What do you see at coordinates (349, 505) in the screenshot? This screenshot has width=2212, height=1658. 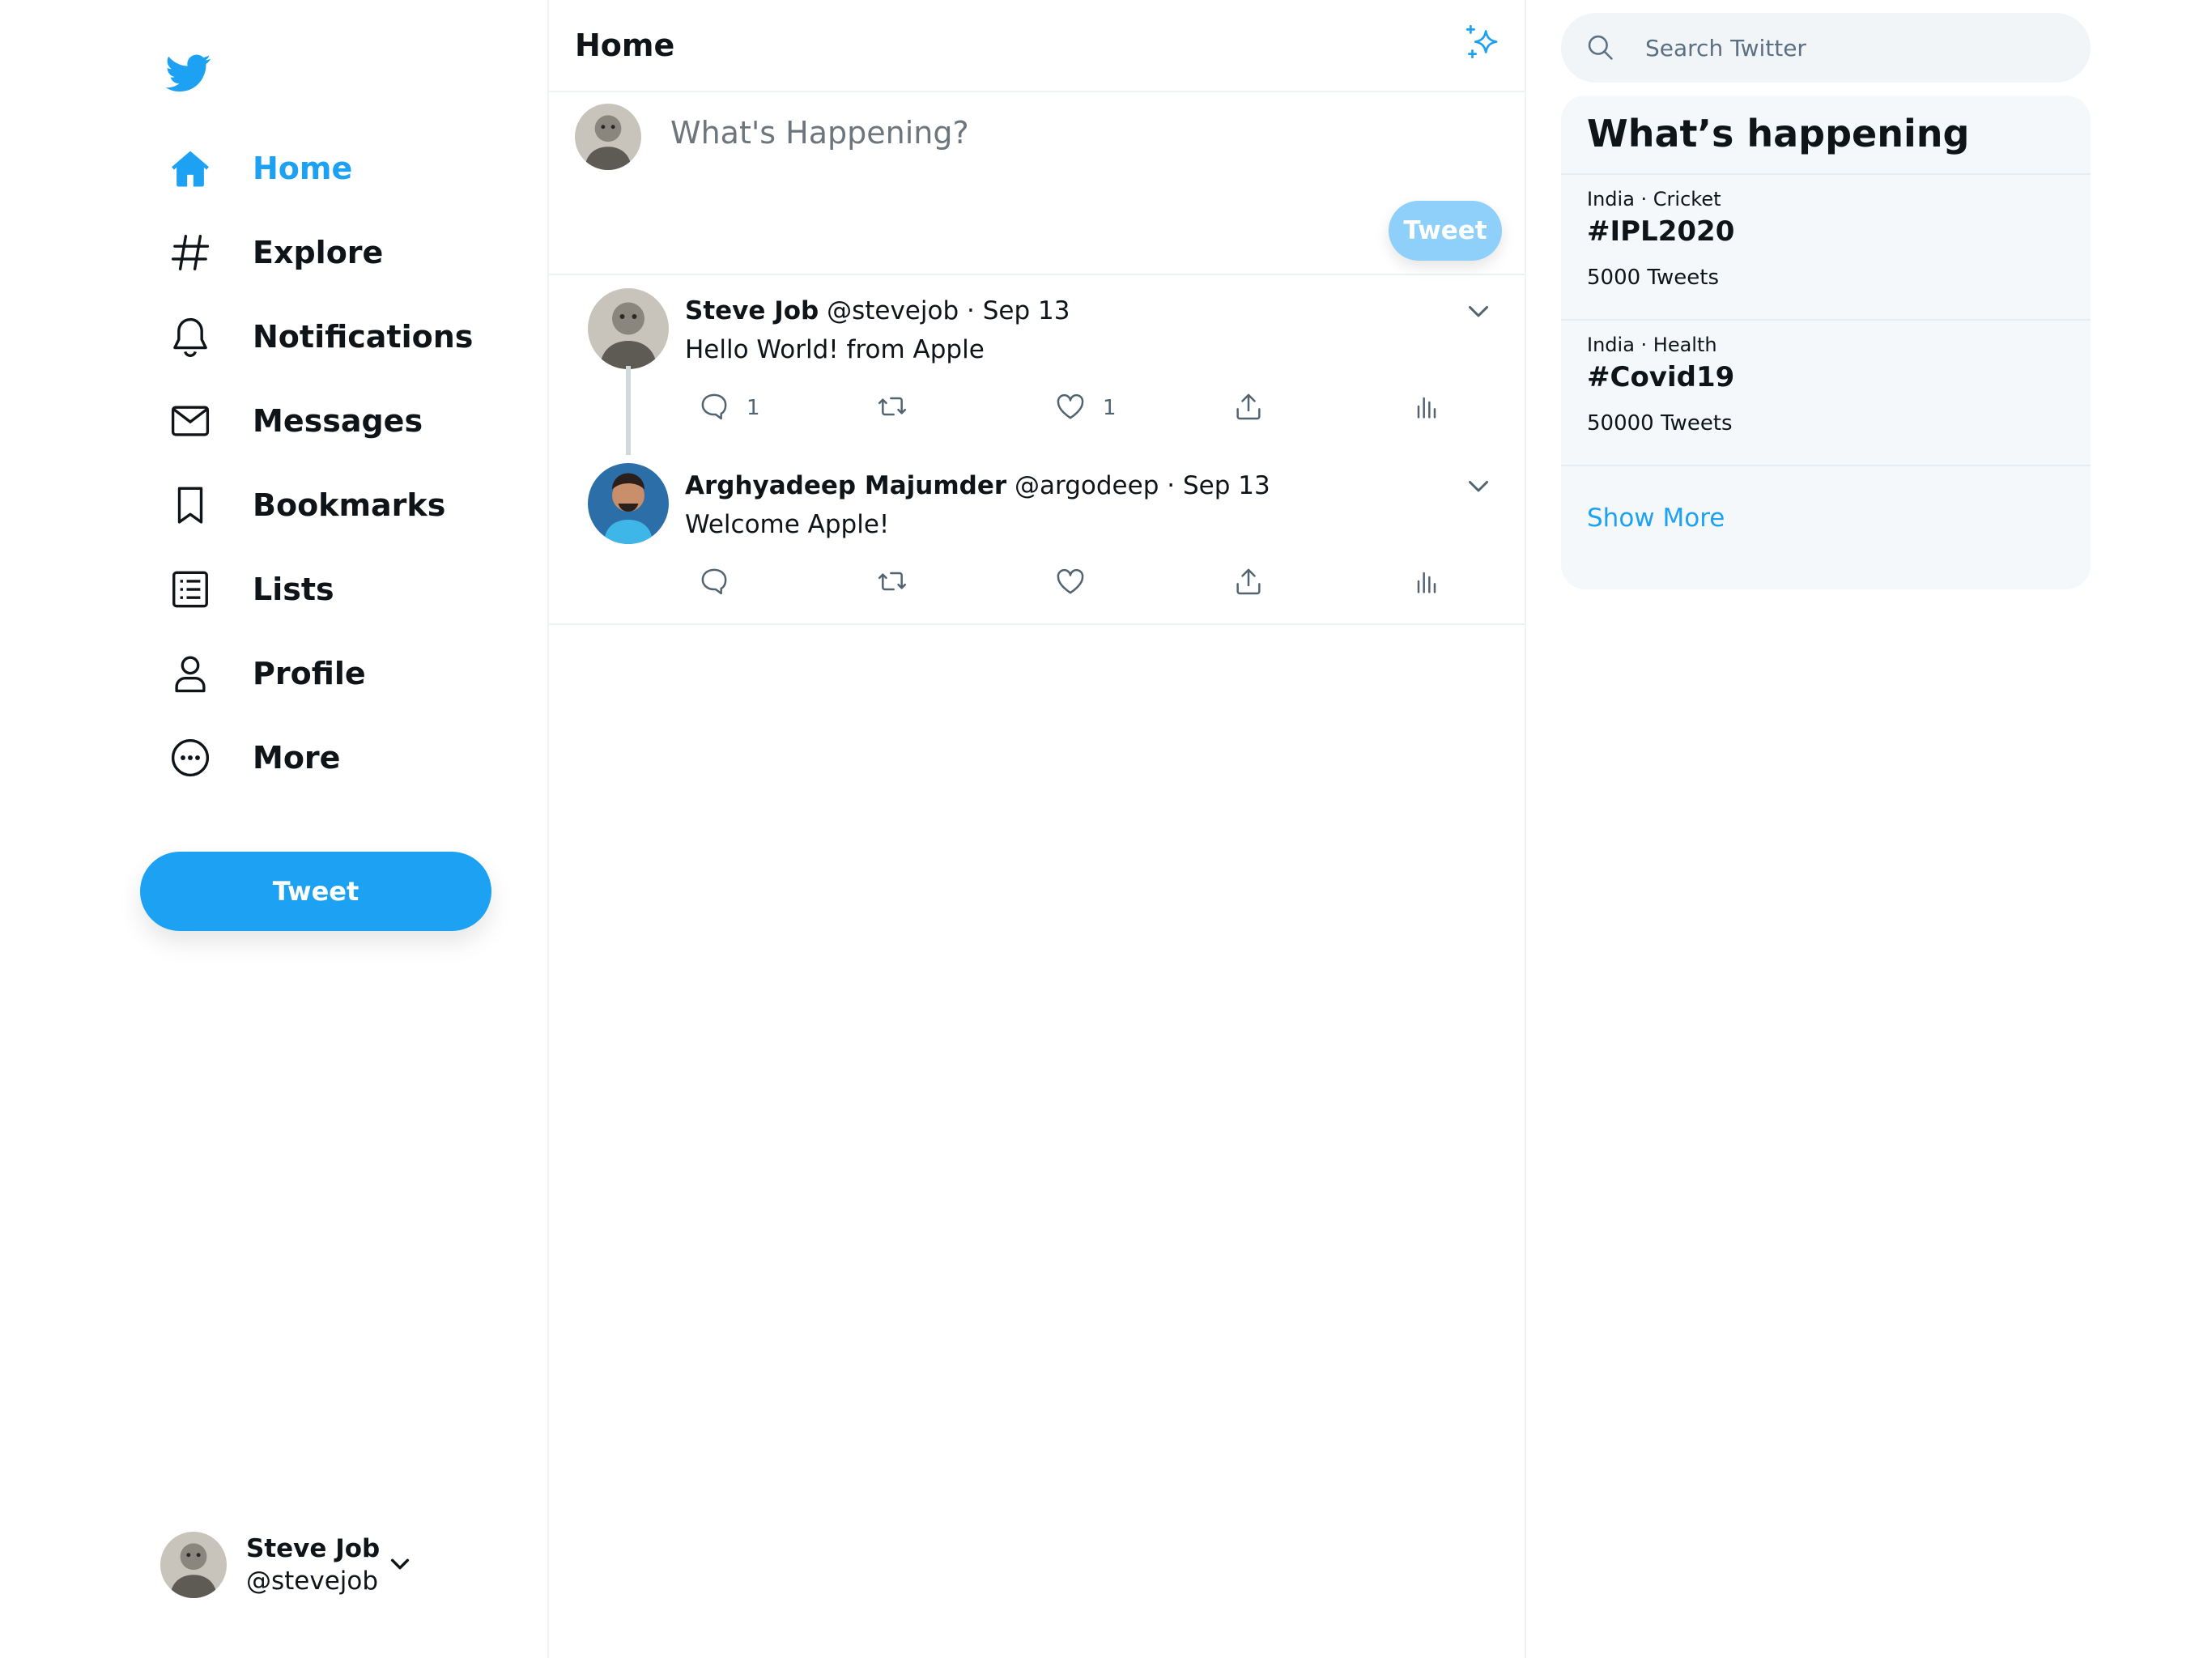 I see `sidebar-item-label: Bookmarks` at bounding box center [349, 505].